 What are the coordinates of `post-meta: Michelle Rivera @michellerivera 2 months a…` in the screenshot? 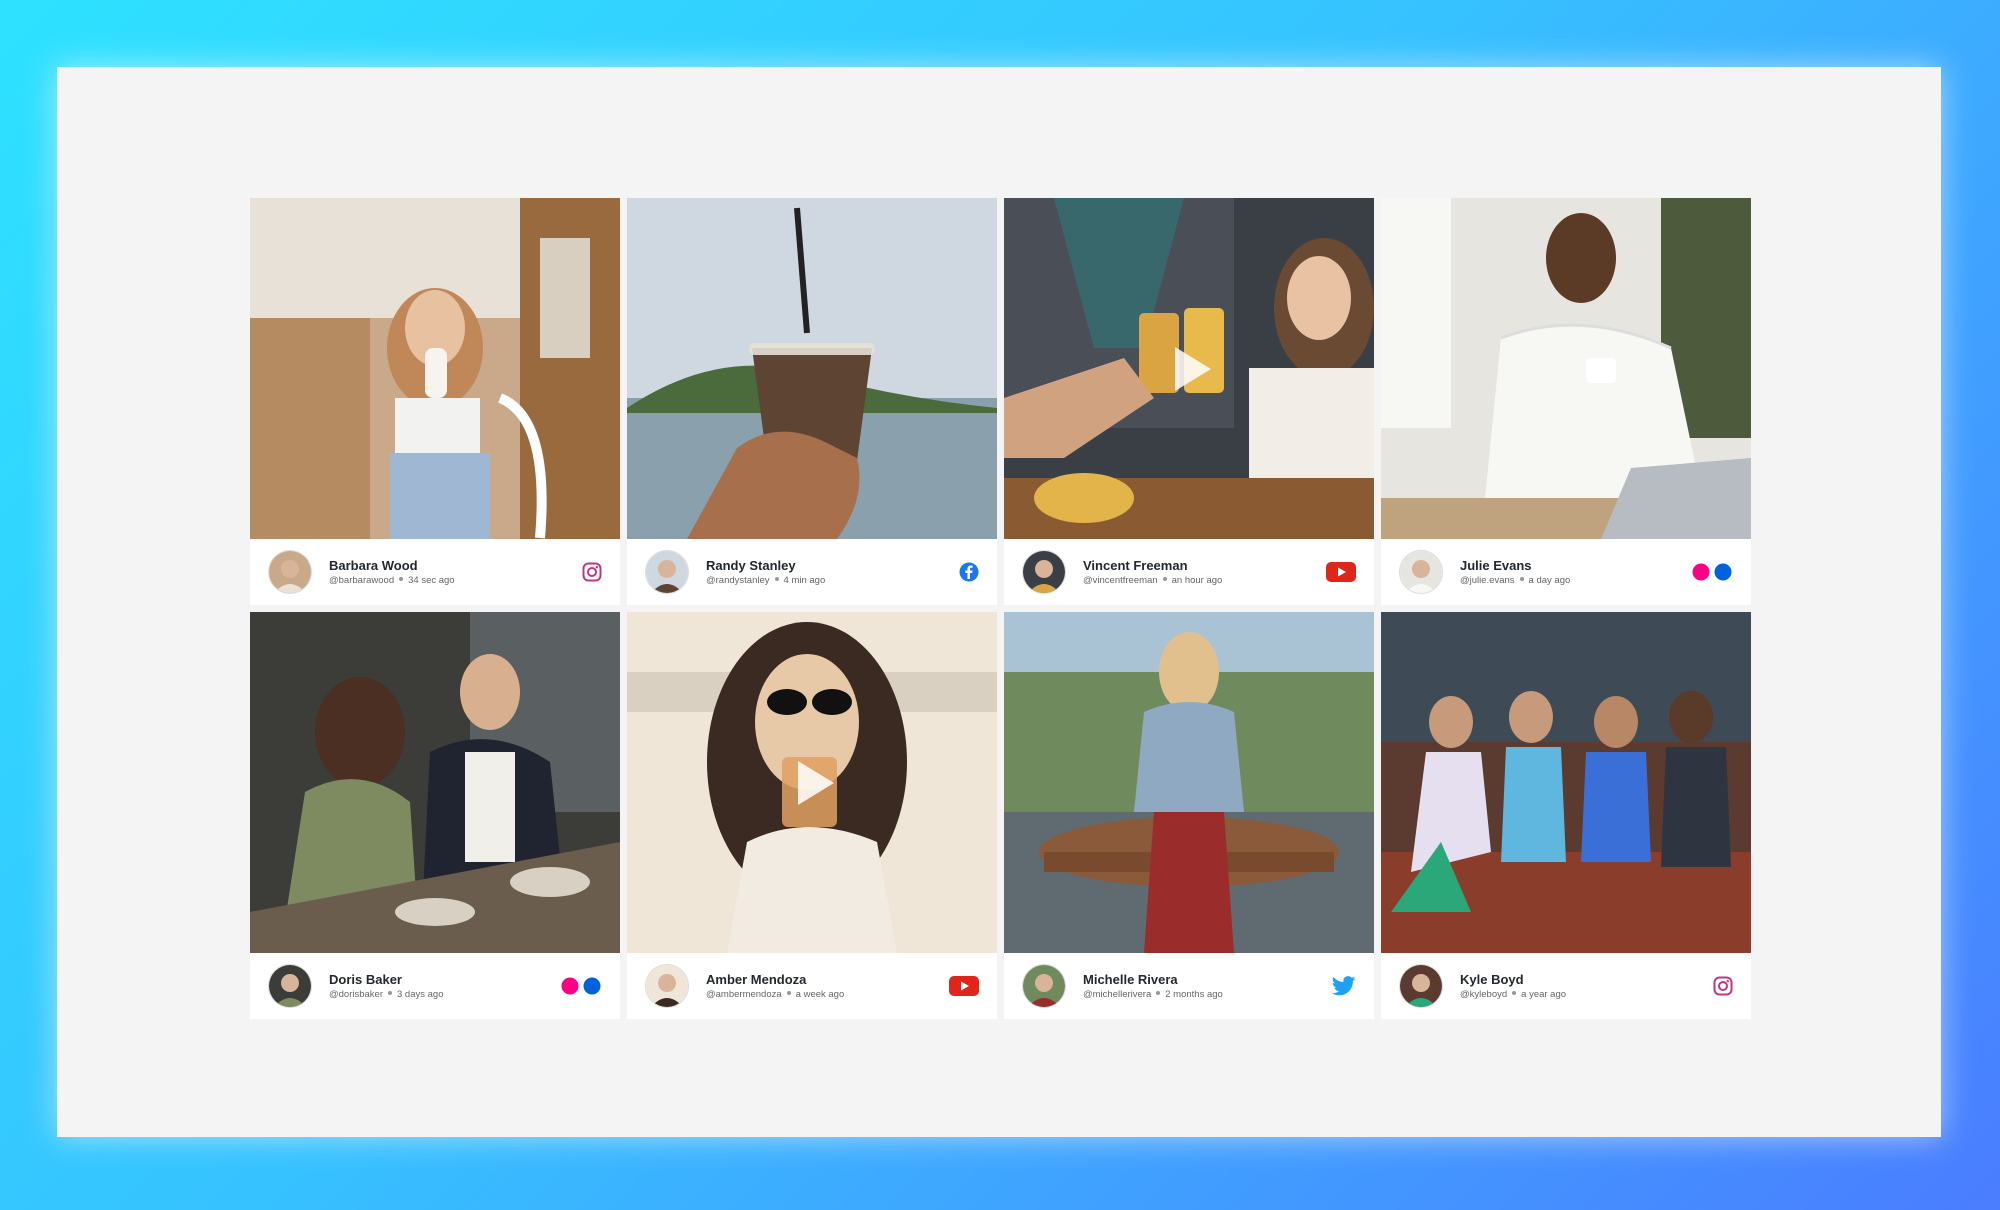 It's located at (1189, 986).